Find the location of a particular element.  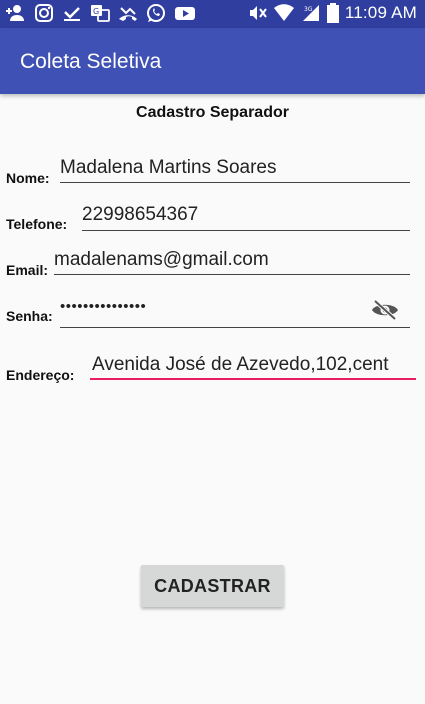

nome-underline is located at coordinates (235, 182).